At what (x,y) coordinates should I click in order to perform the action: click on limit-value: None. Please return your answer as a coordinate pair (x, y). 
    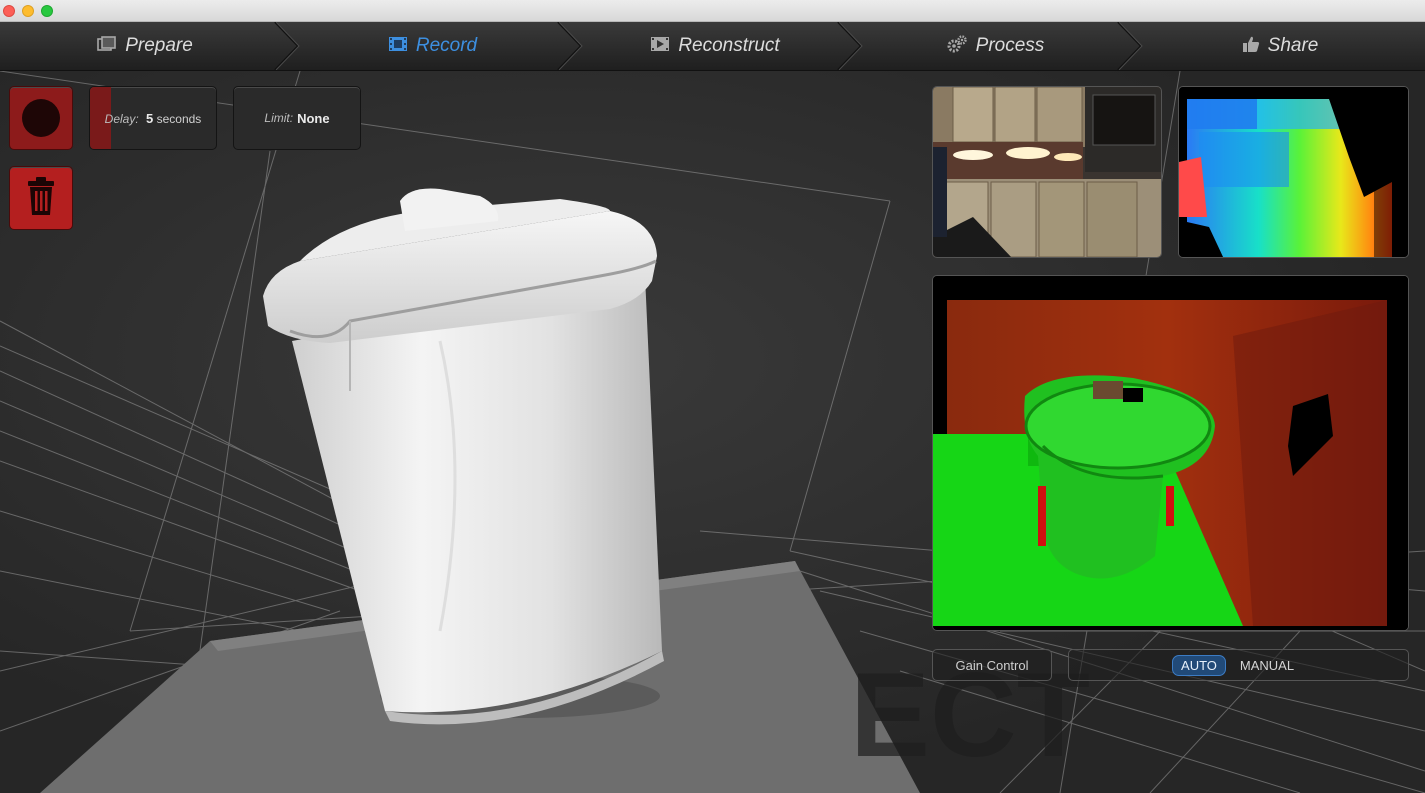
    Looking at the image, I should click on (313, 118).